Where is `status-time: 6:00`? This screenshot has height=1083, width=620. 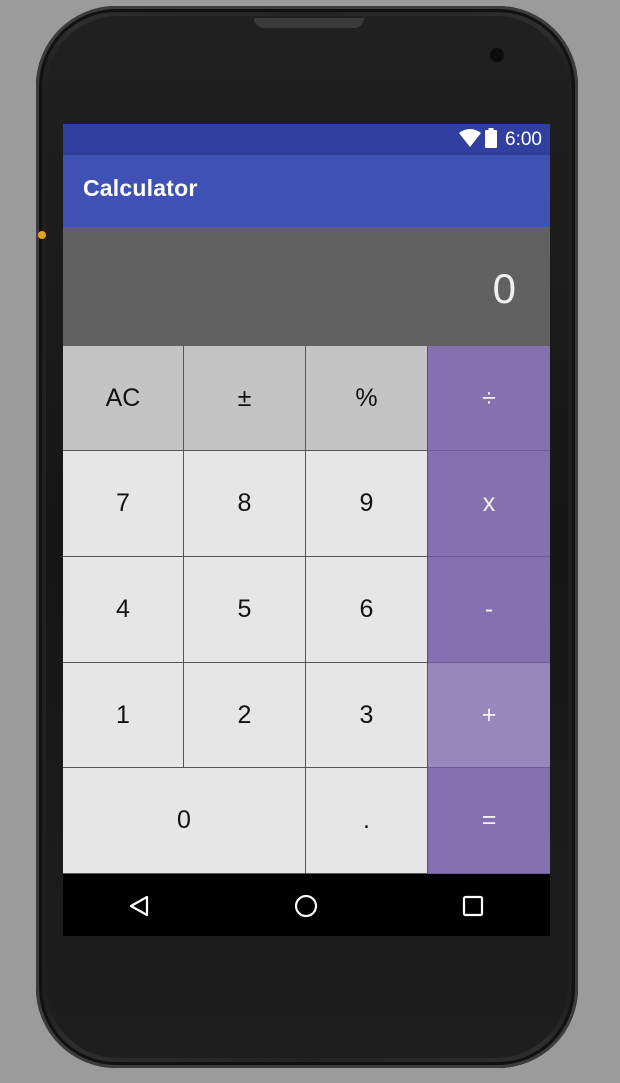
status-time: 6:00 is located at coordinates (523, 139).